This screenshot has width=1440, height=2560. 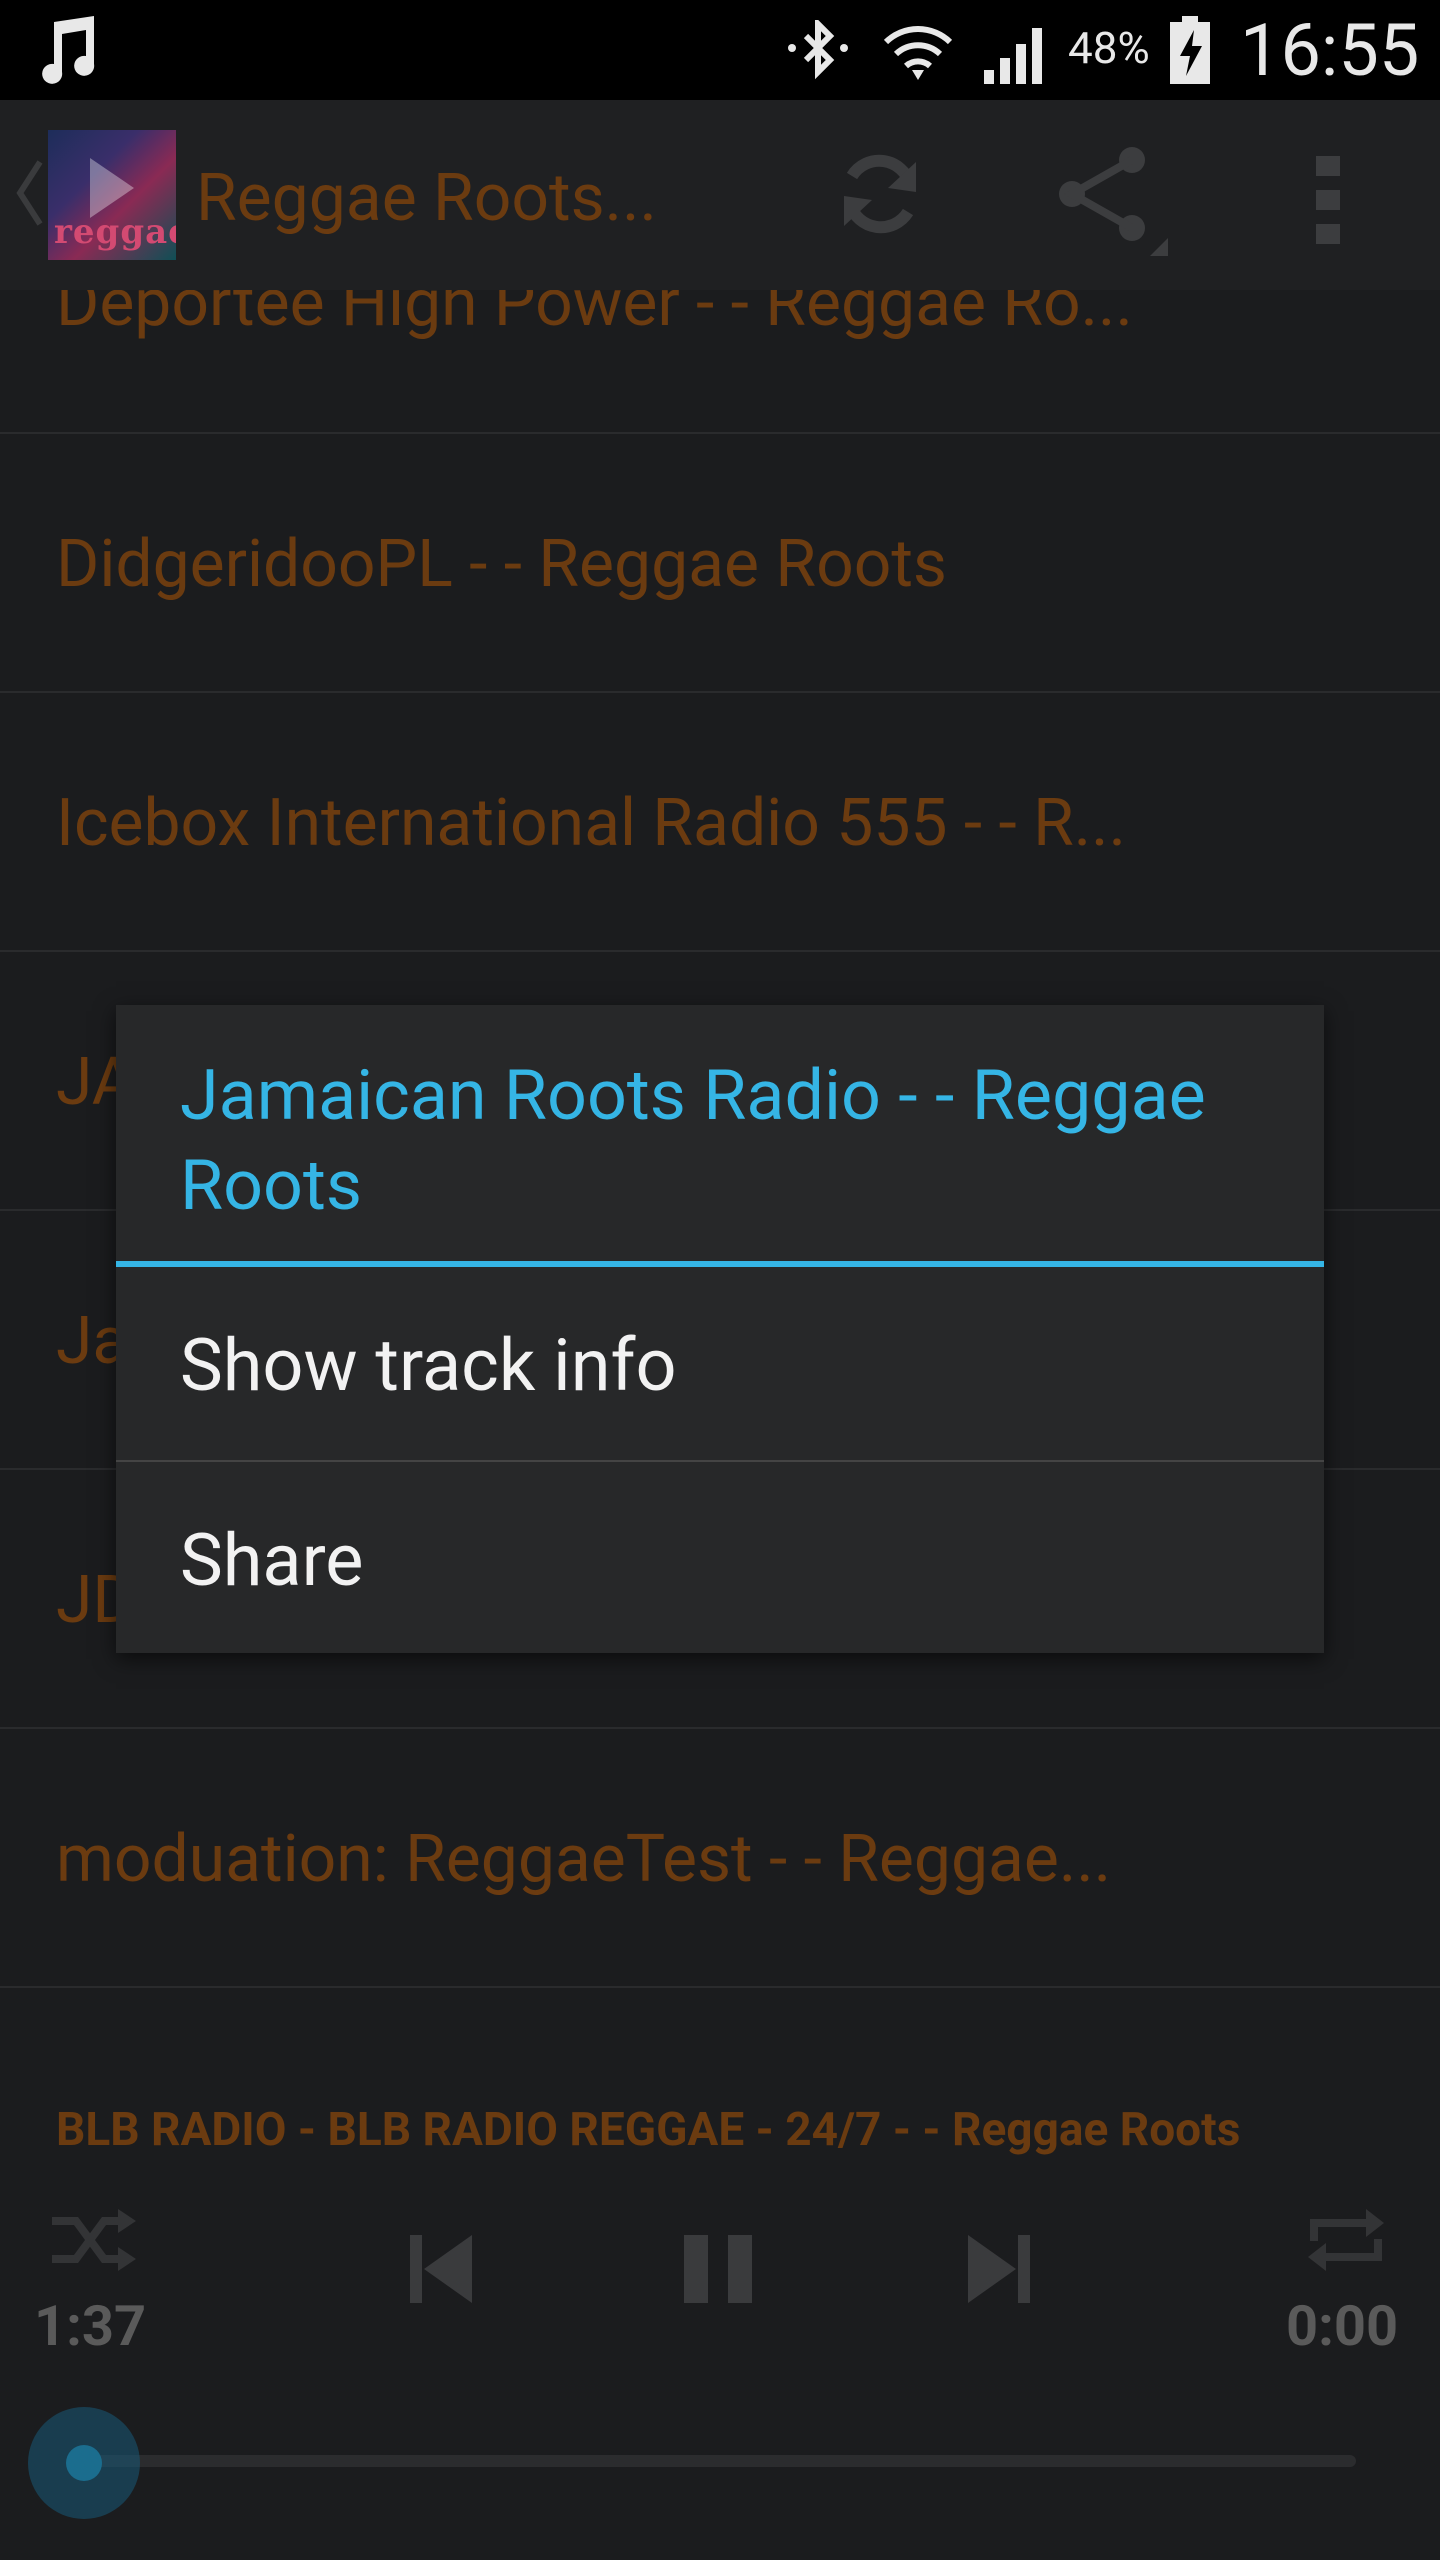 I want to click on app-logo: reggae, so click(x=112, y=195).